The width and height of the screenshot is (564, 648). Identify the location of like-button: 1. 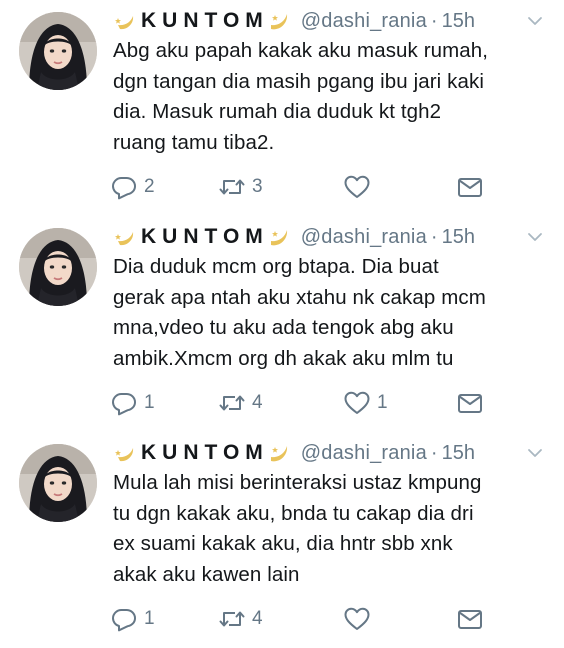
(365, 403).